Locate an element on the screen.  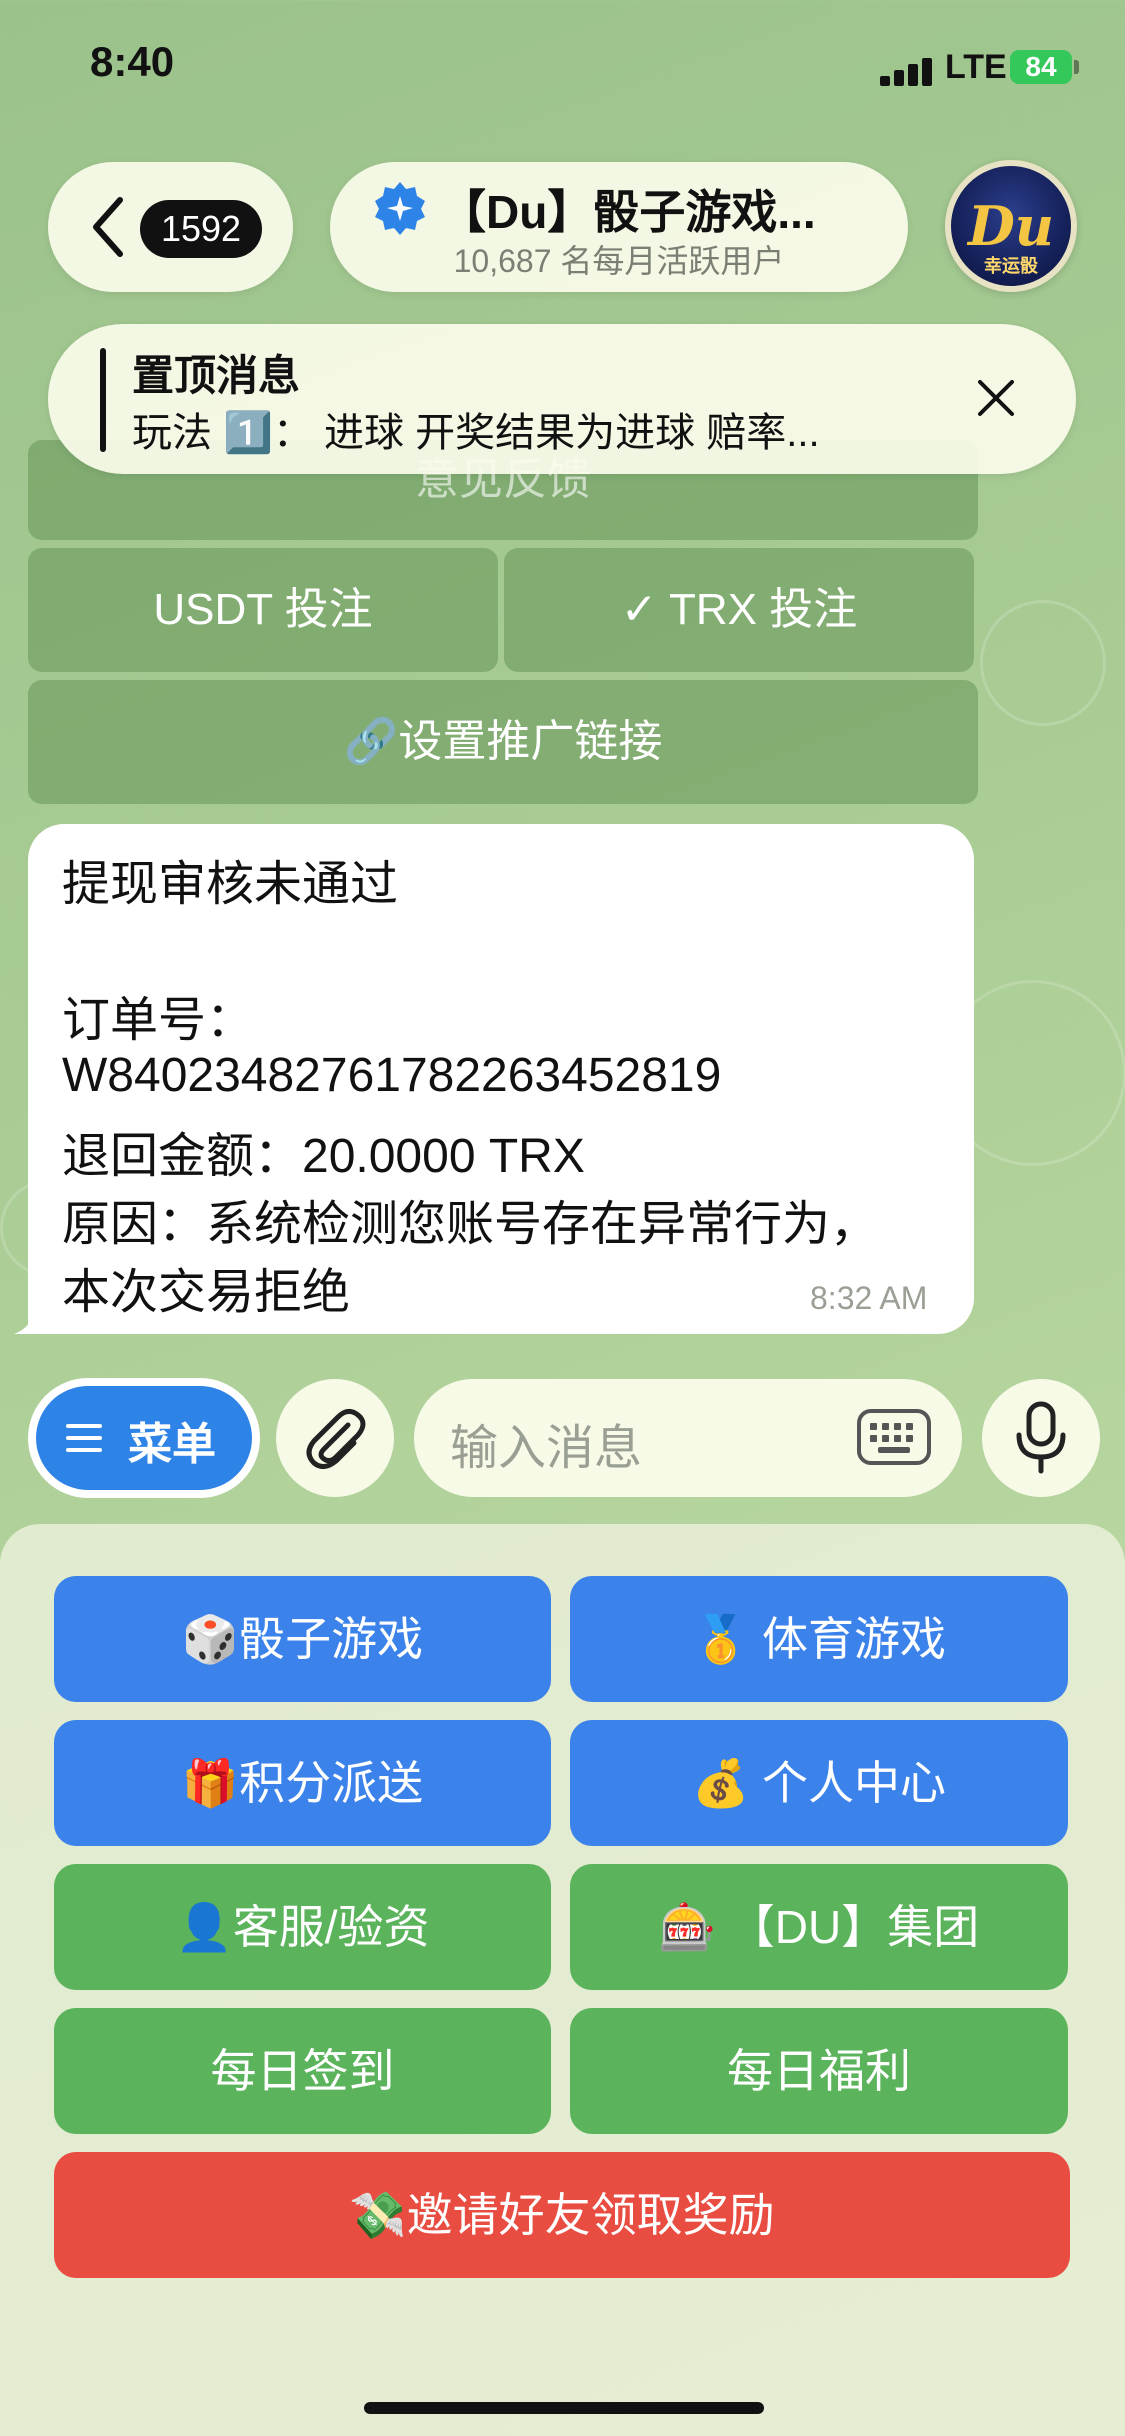
avatar-logo-subtext: 幸运骰 is located at coordinates (1011, 266).